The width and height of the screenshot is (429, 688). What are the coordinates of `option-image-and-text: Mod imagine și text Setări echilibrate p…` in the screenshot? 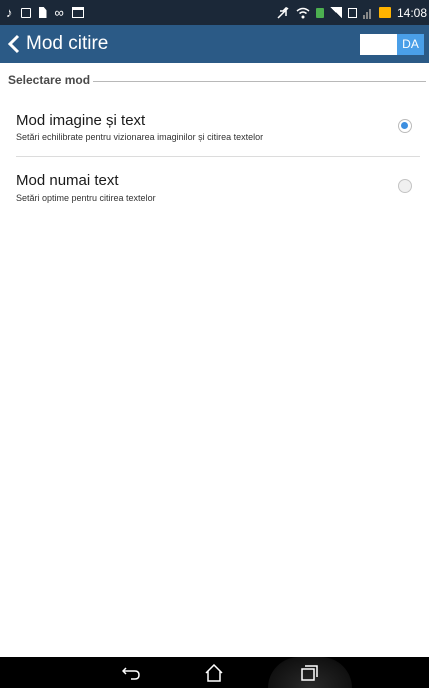 It's located at (214, 131).